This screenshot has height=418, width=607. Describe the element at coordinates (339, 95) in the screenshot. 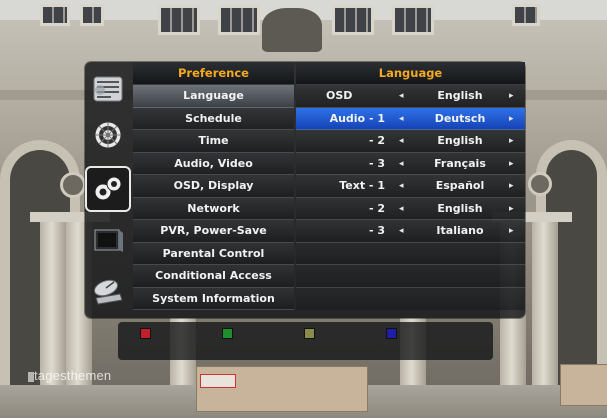

I see `setting-label: OSD` at that location.